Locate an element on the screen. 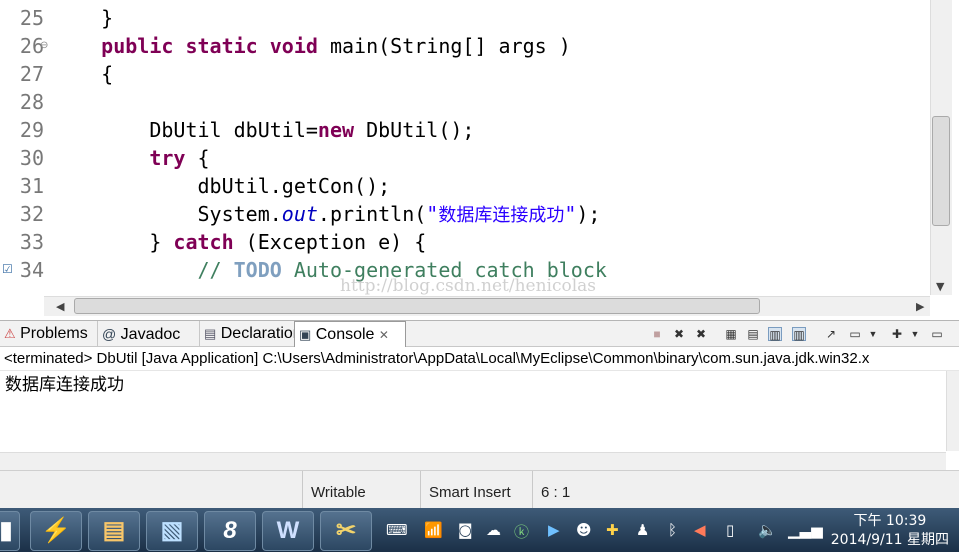  close-icon: ✕ is located at coordinates (384, 335).